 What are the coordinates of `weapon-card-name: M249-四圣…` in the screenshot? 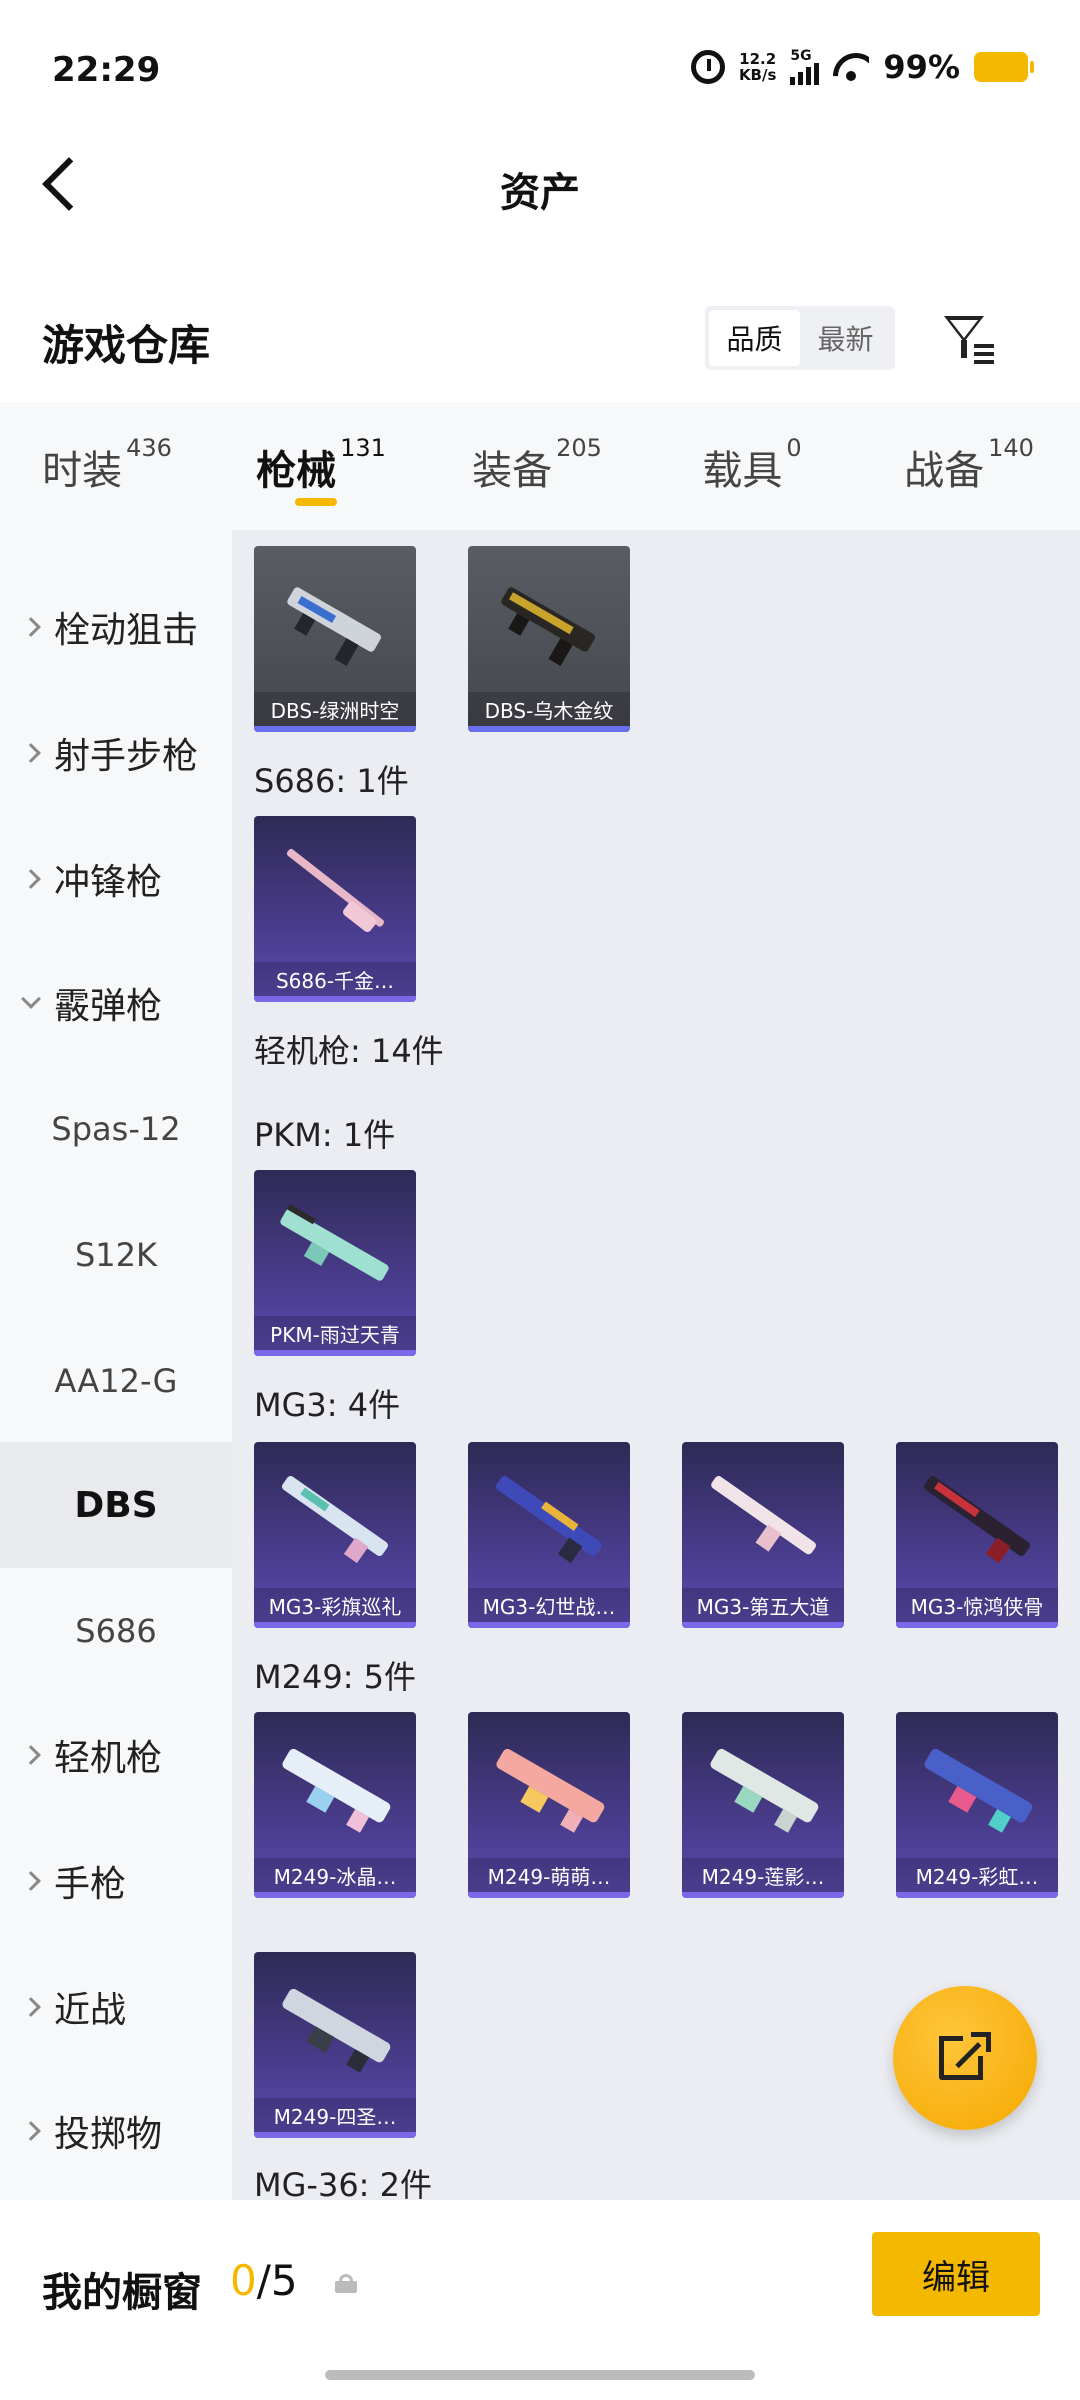 It's located at (335, 2115).